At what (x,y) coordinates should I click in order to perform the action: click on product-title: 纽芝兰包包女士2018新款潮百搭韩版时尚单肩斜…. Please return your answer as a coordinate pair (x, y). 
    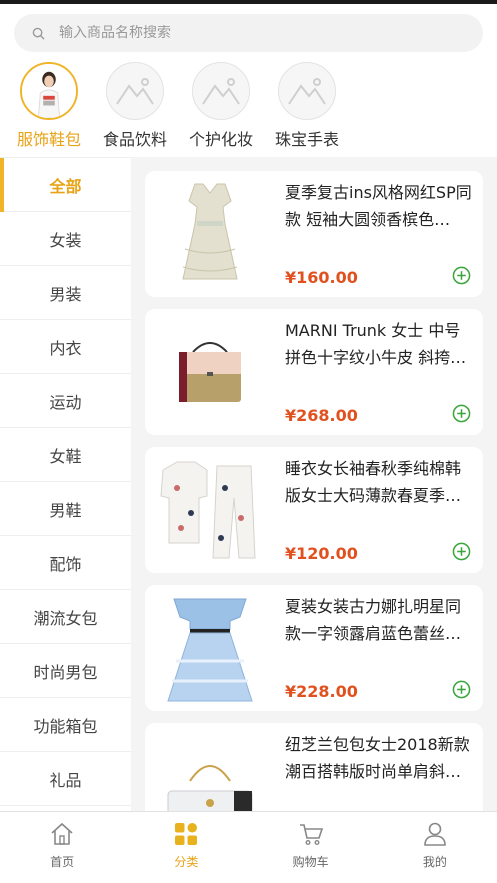
    Looking at the image, I should click on (377, 758).